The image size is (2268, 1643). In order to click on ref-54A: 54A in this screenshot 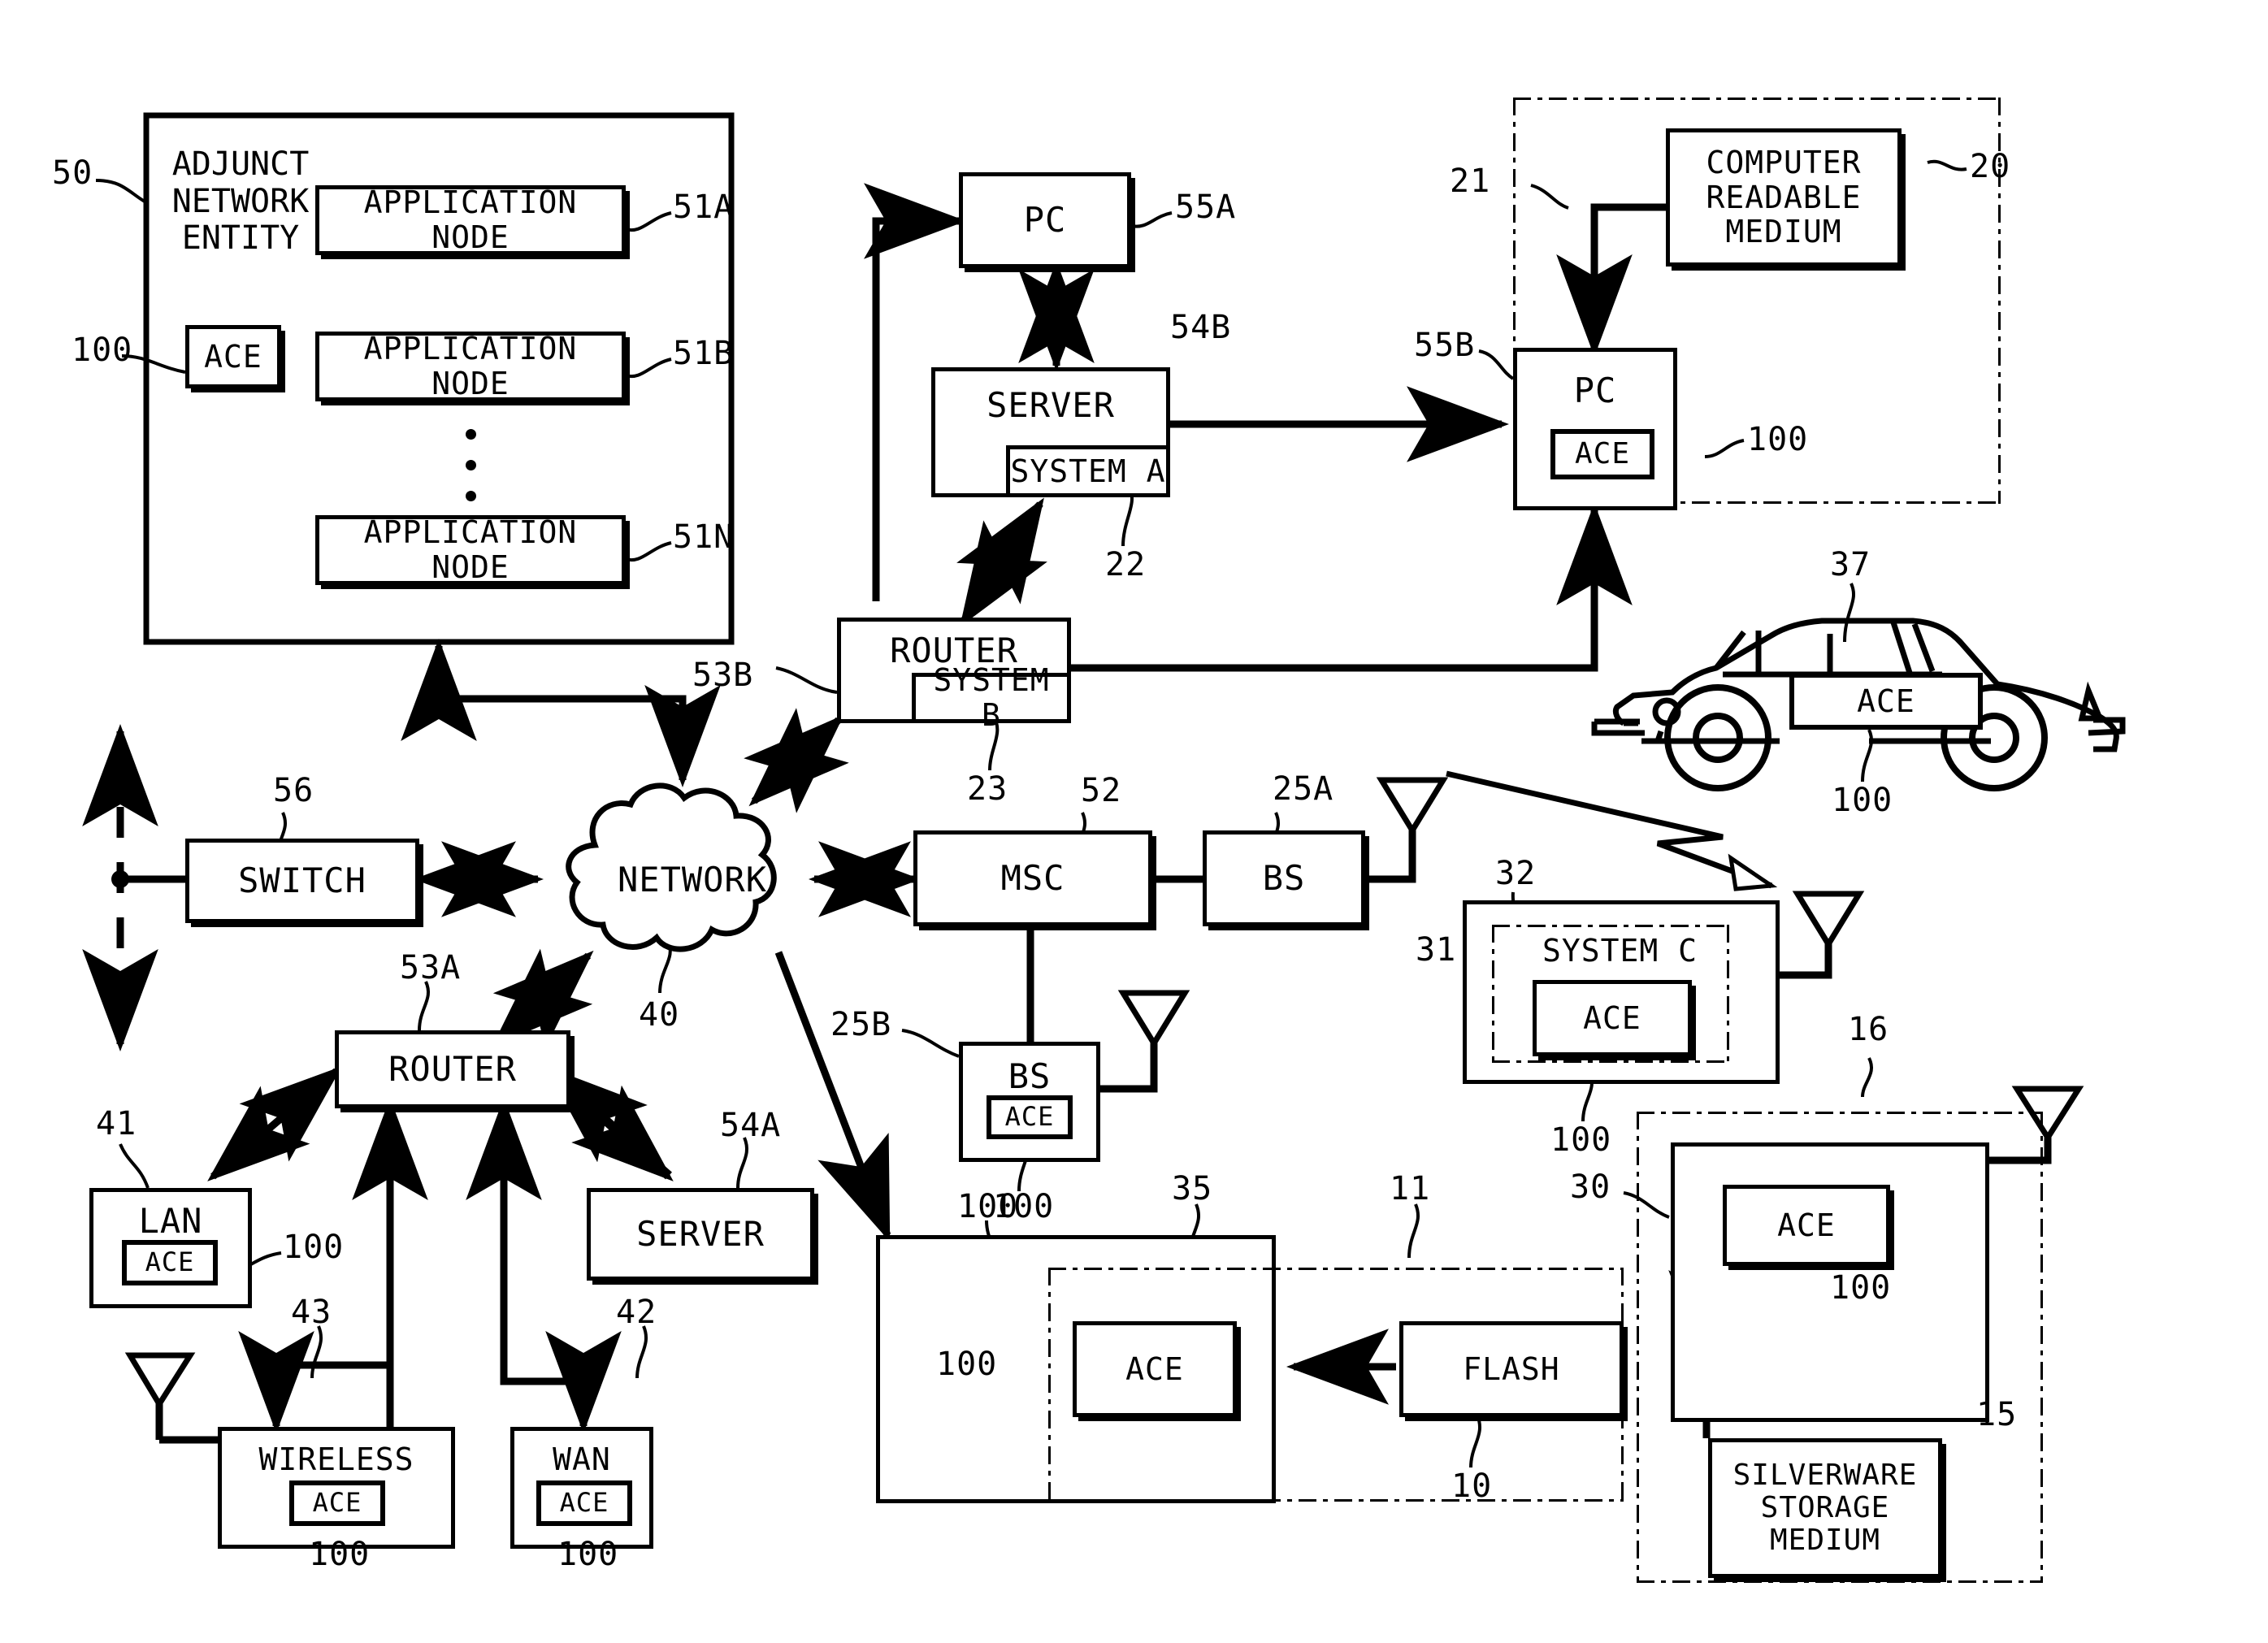, I will do `click(751, 1125)`.